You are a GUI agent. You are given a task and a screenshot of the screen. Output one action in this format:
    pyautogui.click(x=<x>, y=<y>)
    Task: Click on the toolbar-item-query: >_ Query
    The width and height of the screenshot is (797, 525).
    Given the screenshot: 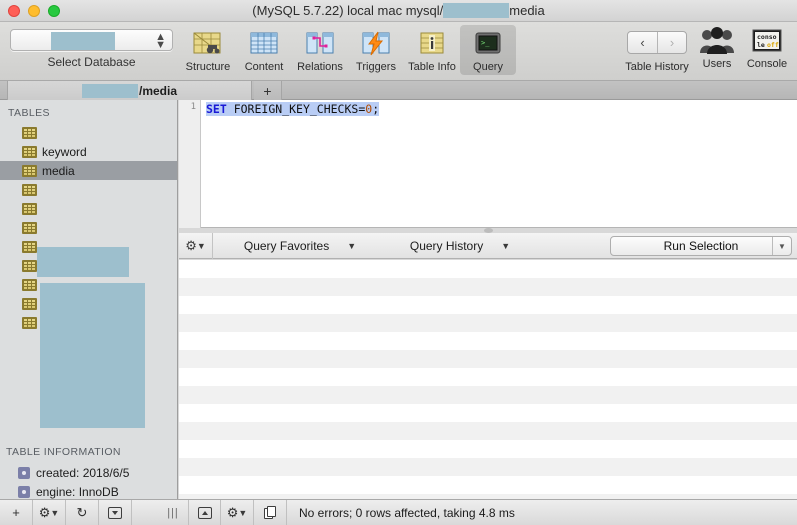 What is the action you would take?
    pyautogui.click(x=488, y=50)
    